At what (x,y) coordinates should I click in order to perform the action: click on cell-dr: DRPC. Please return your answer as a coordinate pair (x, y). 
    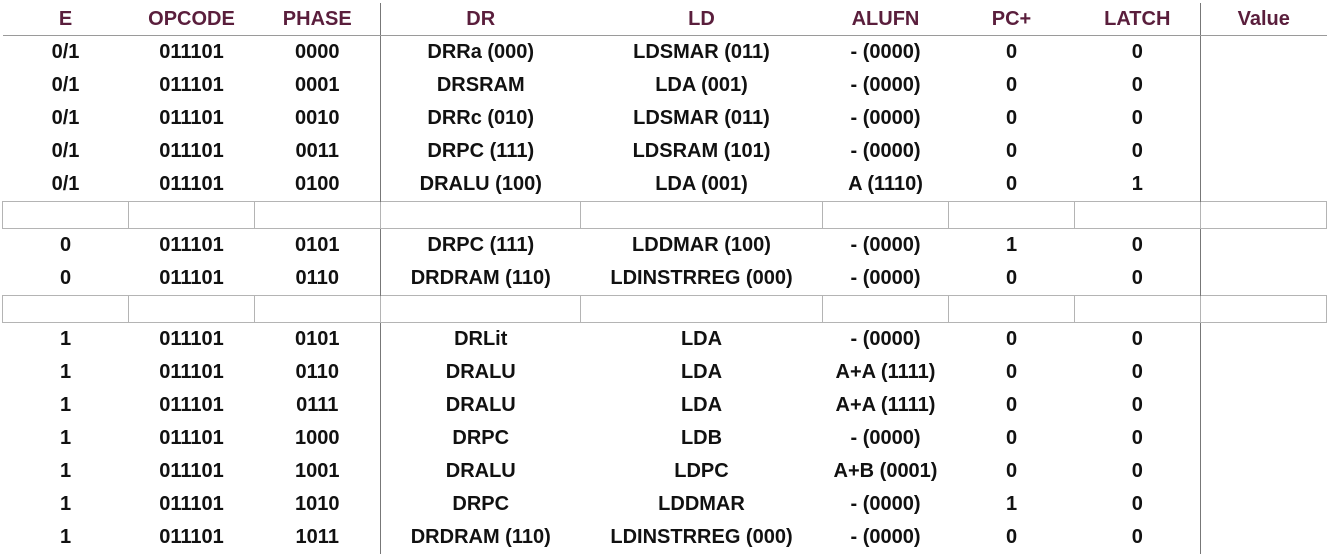
    Looking at the image, I should click on (481, 504).